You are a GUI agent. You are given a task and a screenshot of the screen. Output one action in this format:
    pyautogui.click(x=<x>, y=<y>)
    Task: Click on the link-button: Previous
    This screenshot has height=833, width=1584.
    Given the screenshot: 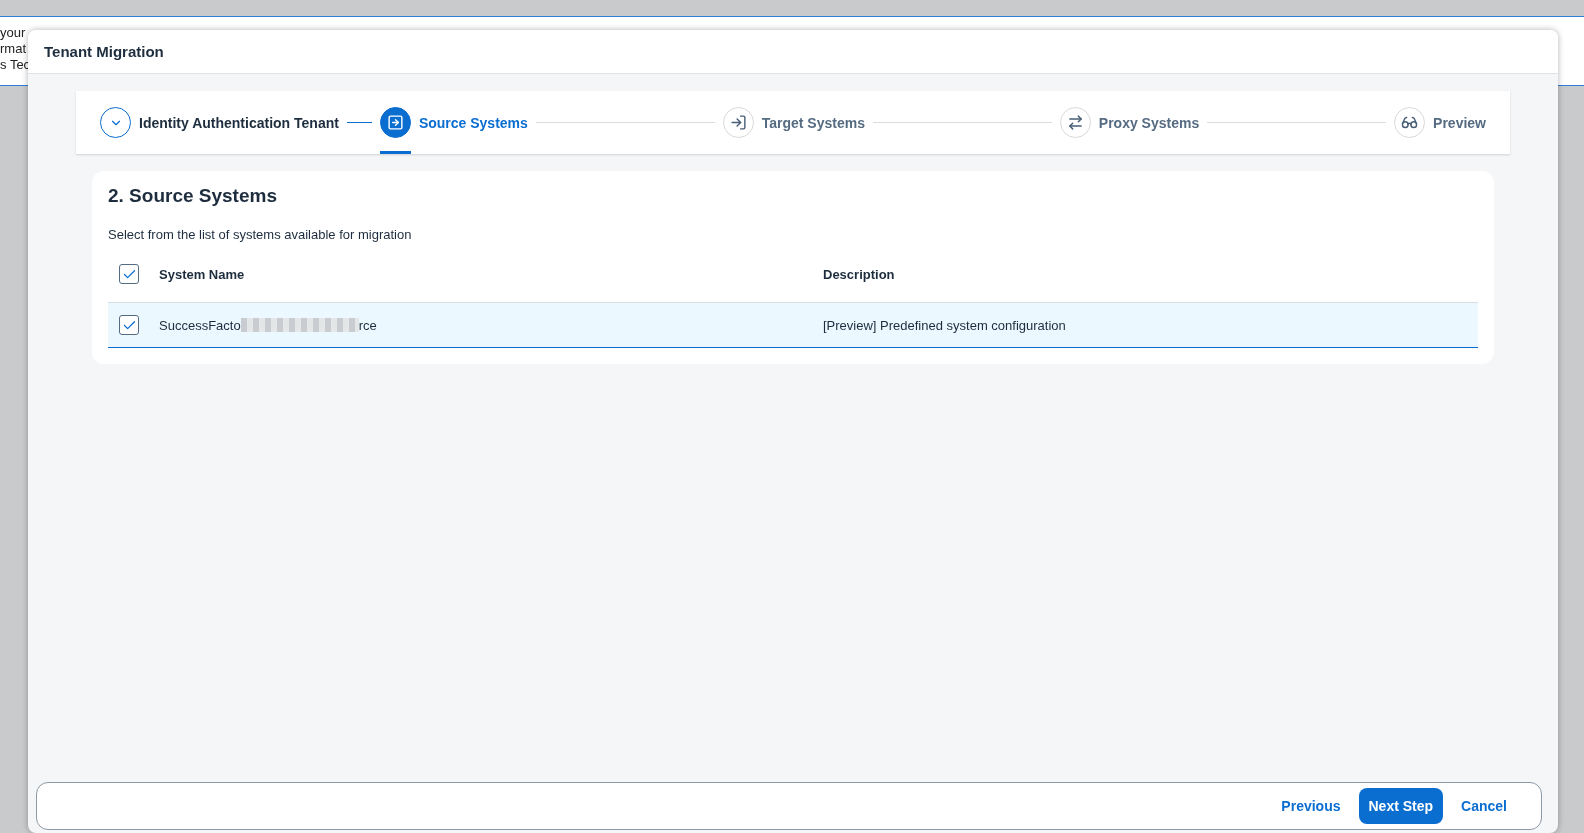 What is the action you would take?
    pyautogui.click(x=1311, y=806)
    